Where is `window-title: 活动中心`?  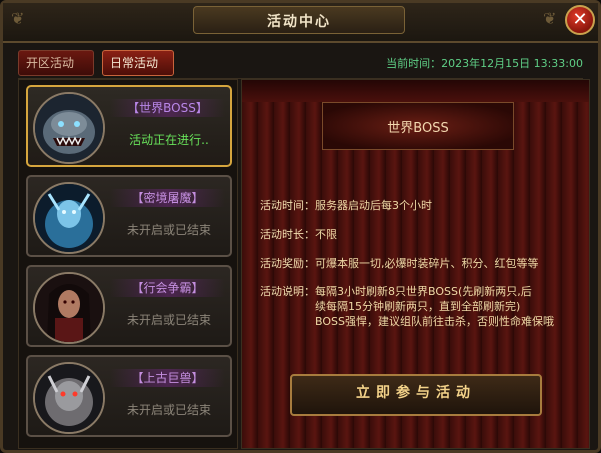 window-title: 活动中心 is located at coordinates (299, 22).